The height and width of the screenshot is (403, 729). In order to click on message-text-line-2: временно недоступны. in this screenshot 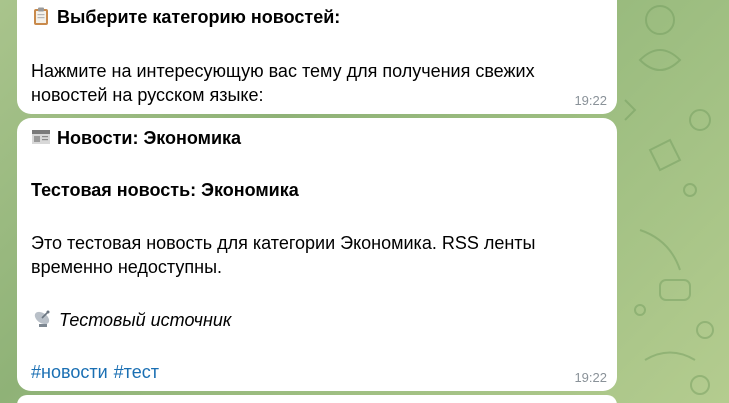, I will do `click(127, 267)`.